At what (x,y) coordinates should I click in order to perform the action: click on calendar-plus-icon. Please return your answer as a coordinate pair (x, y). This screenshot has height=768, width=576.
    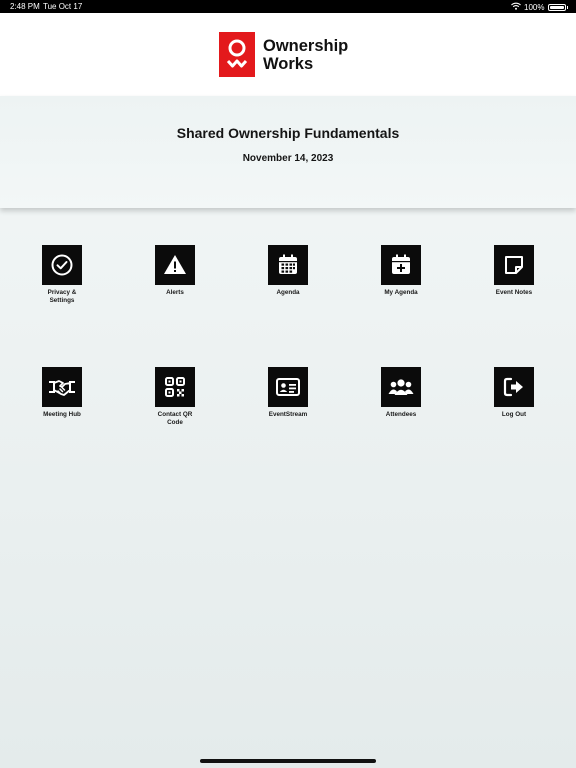
    Looking at the image, I should click on (401, 265).